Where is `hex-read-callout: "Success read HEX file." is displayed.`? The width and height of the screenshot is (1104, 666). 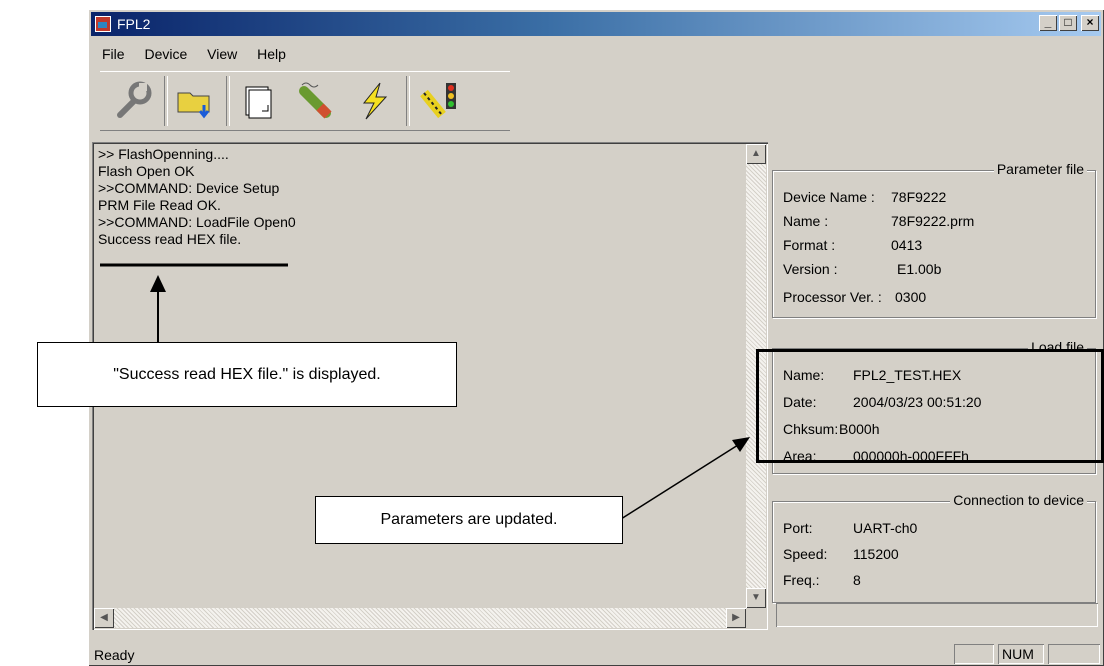
hex-read-callout: "Success read HEX file." is displayed. is located at coordinates (247, 374).